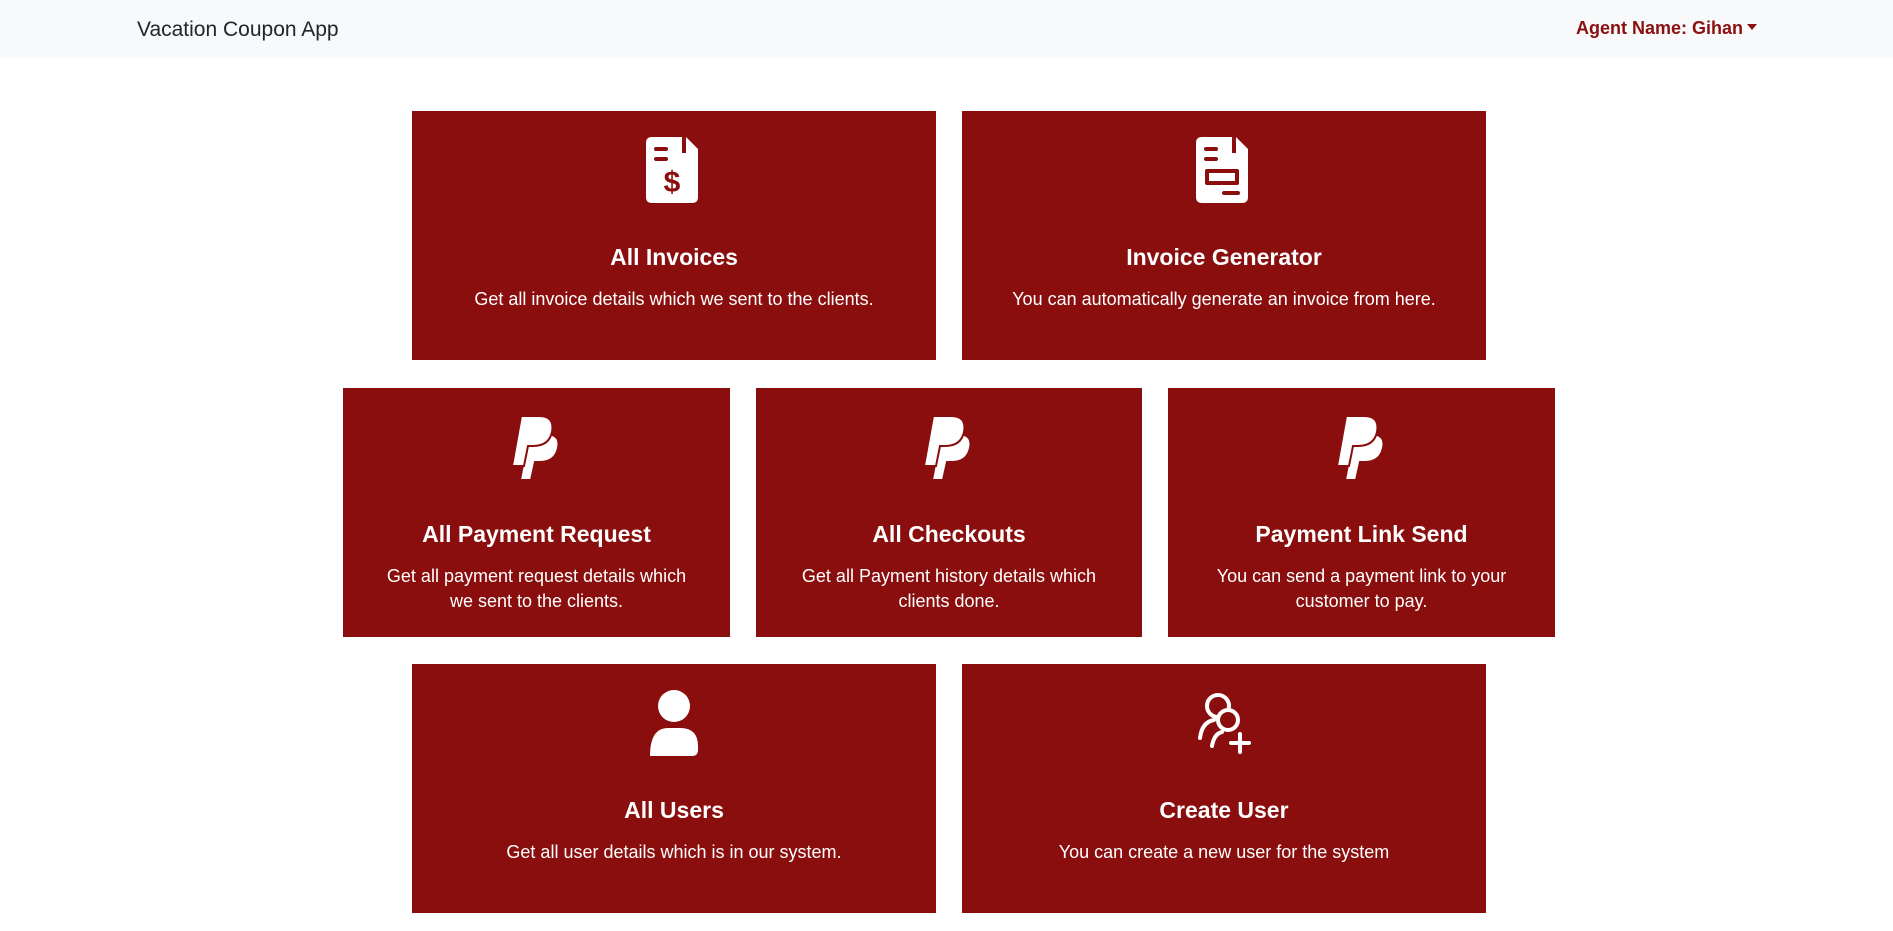 Image resolution: width=1893 pixels, height=931 pixels. Describe the element at coordinates (1224, 257) in the screenshot. I see `card-title: Invoice Generator` at that location.